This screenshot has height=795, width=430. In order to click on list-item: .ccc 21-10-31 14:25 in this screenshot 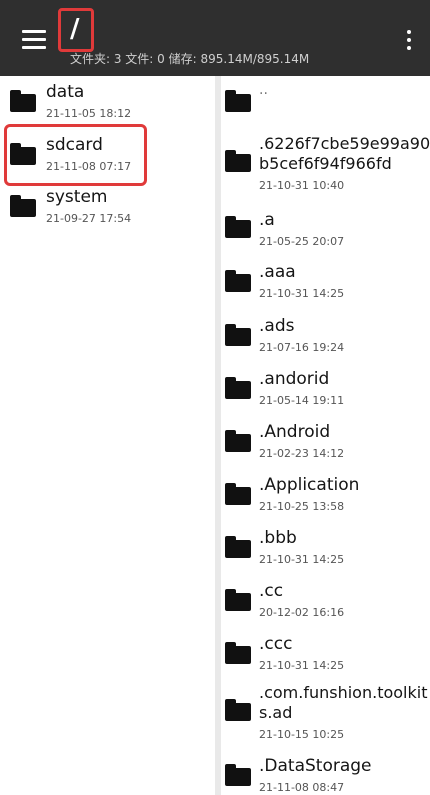, I will do `click(325, 655)`.